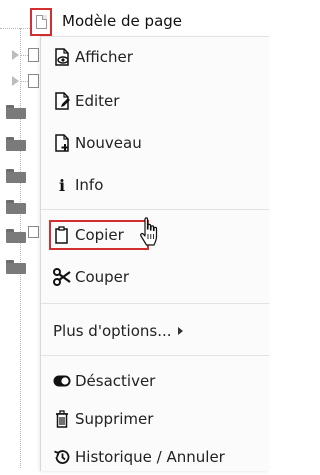 This screenshot has height=475, width=320. I want to click on caret-right-icon, so click(180, 331).